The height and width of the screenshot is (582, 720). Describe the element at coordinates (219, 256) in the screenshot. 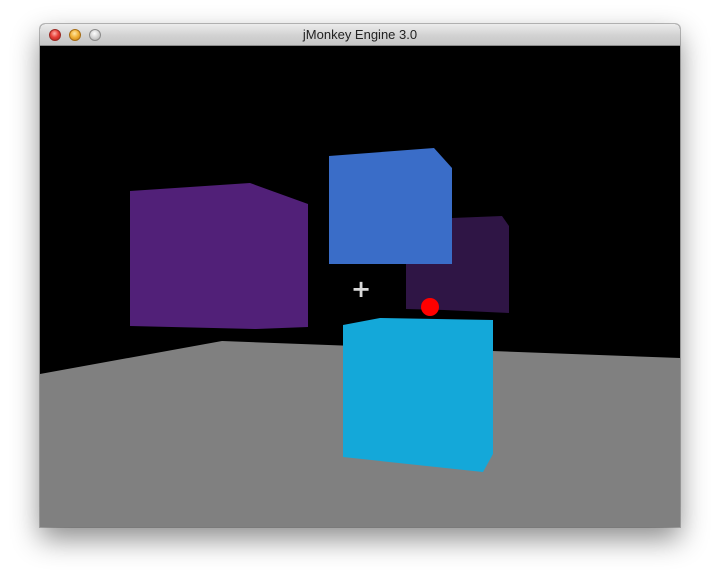

I see `cube-purple` at that location.